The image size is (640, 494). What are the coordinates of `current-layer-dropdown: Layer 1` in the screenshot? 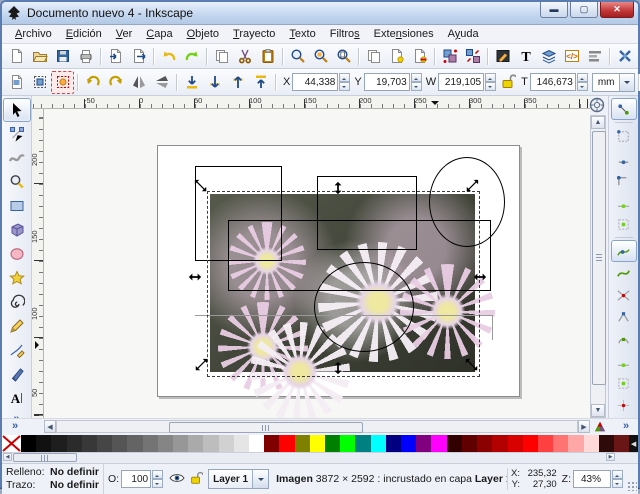 It's located at (239, 479).